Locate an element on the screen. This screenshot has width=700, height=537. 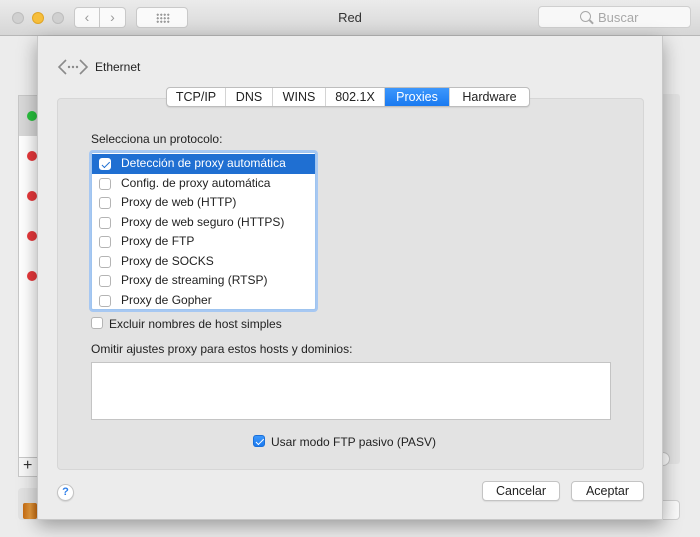
ok-button: Aceptar is located at coordinates (607, 491).